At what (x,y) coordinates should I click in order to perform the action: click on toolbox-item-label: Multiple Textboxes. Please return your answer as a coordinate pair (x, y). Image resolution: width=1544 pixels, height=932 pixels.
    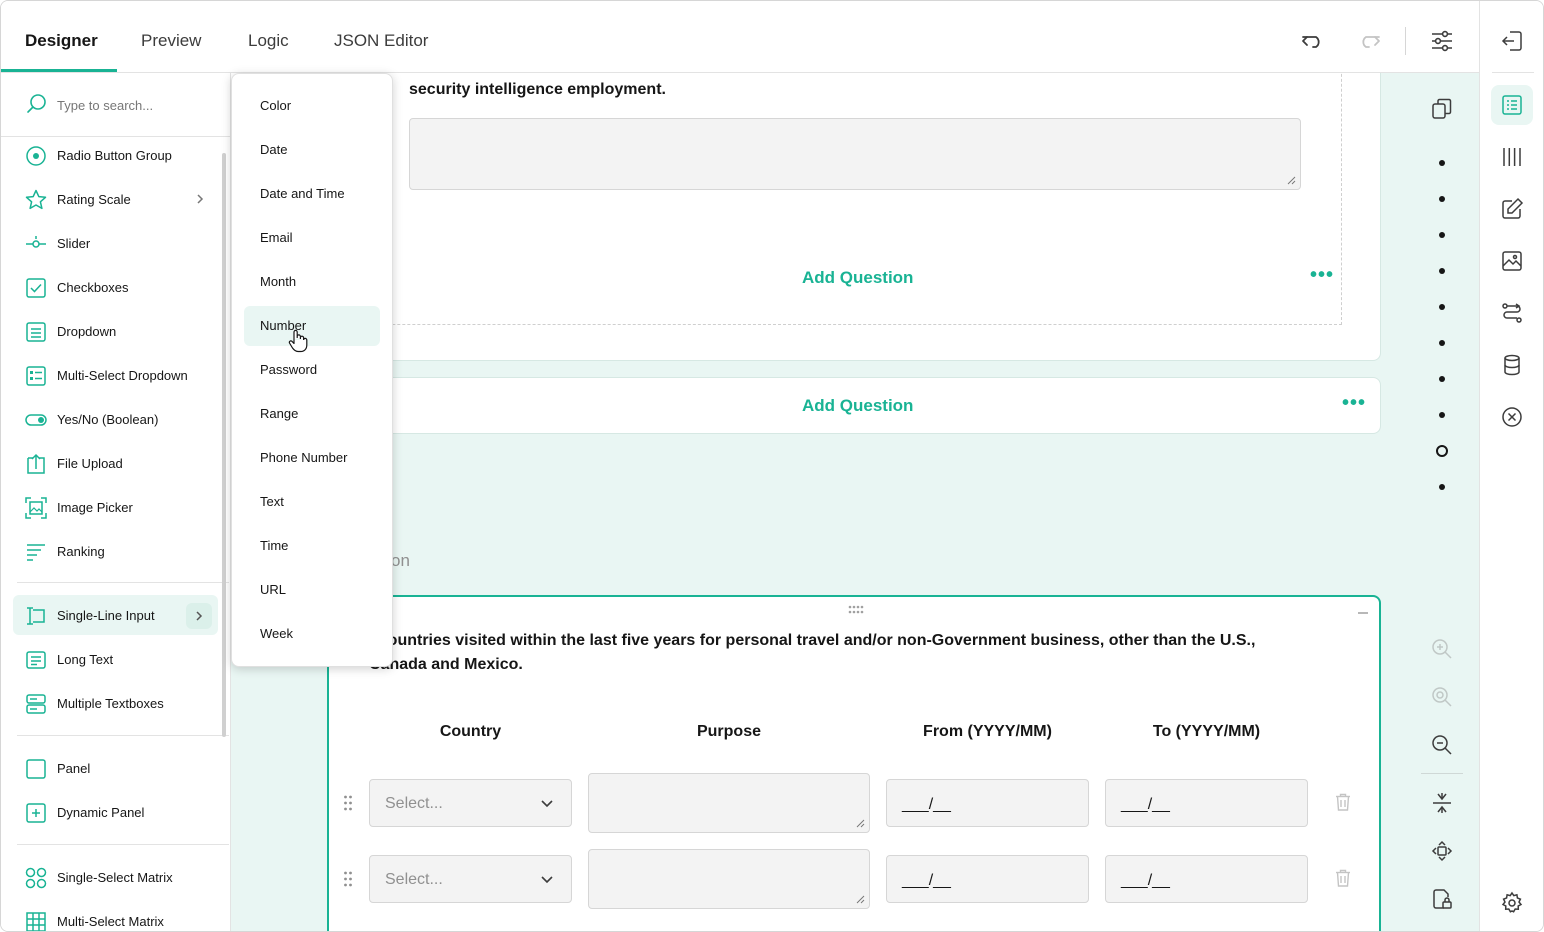
    Looking at the image, I should click on (110, 703).